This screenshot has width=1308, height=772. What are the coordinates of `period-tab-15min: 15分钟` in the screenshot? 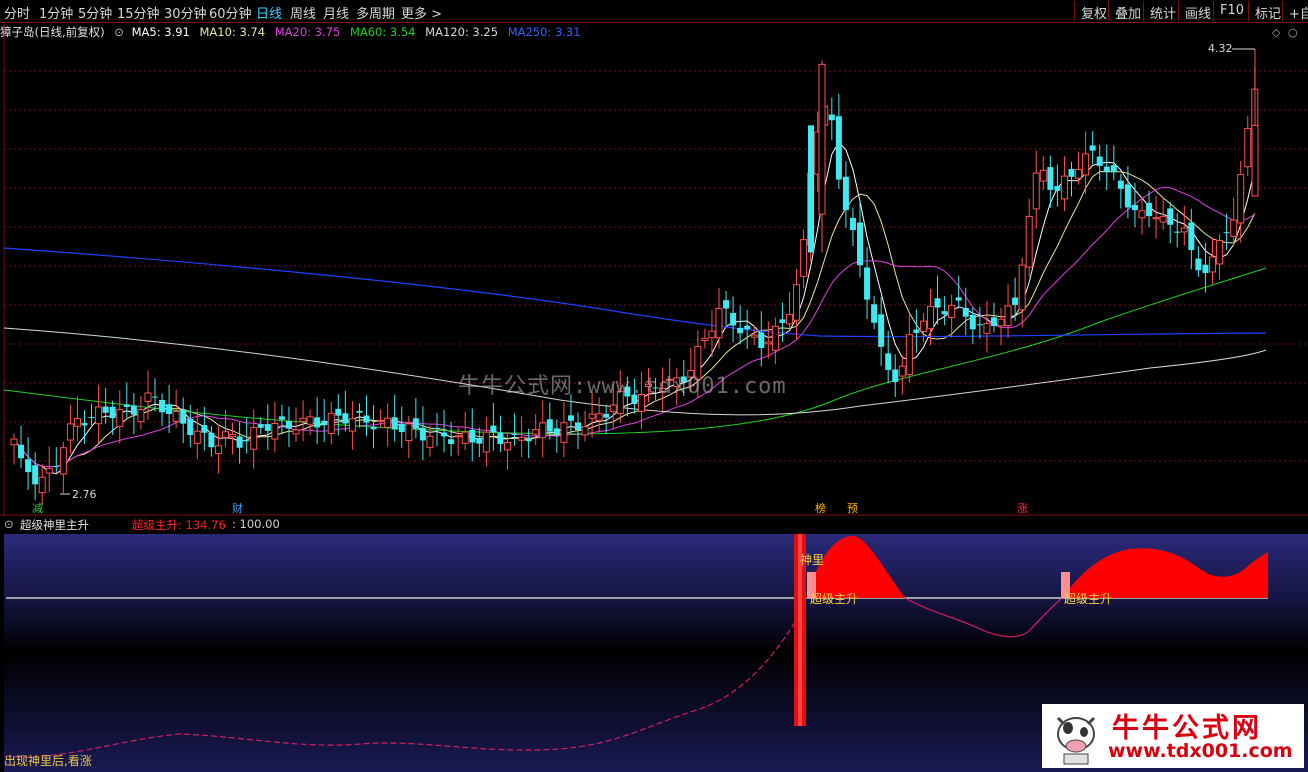 It's located at (138, 12).